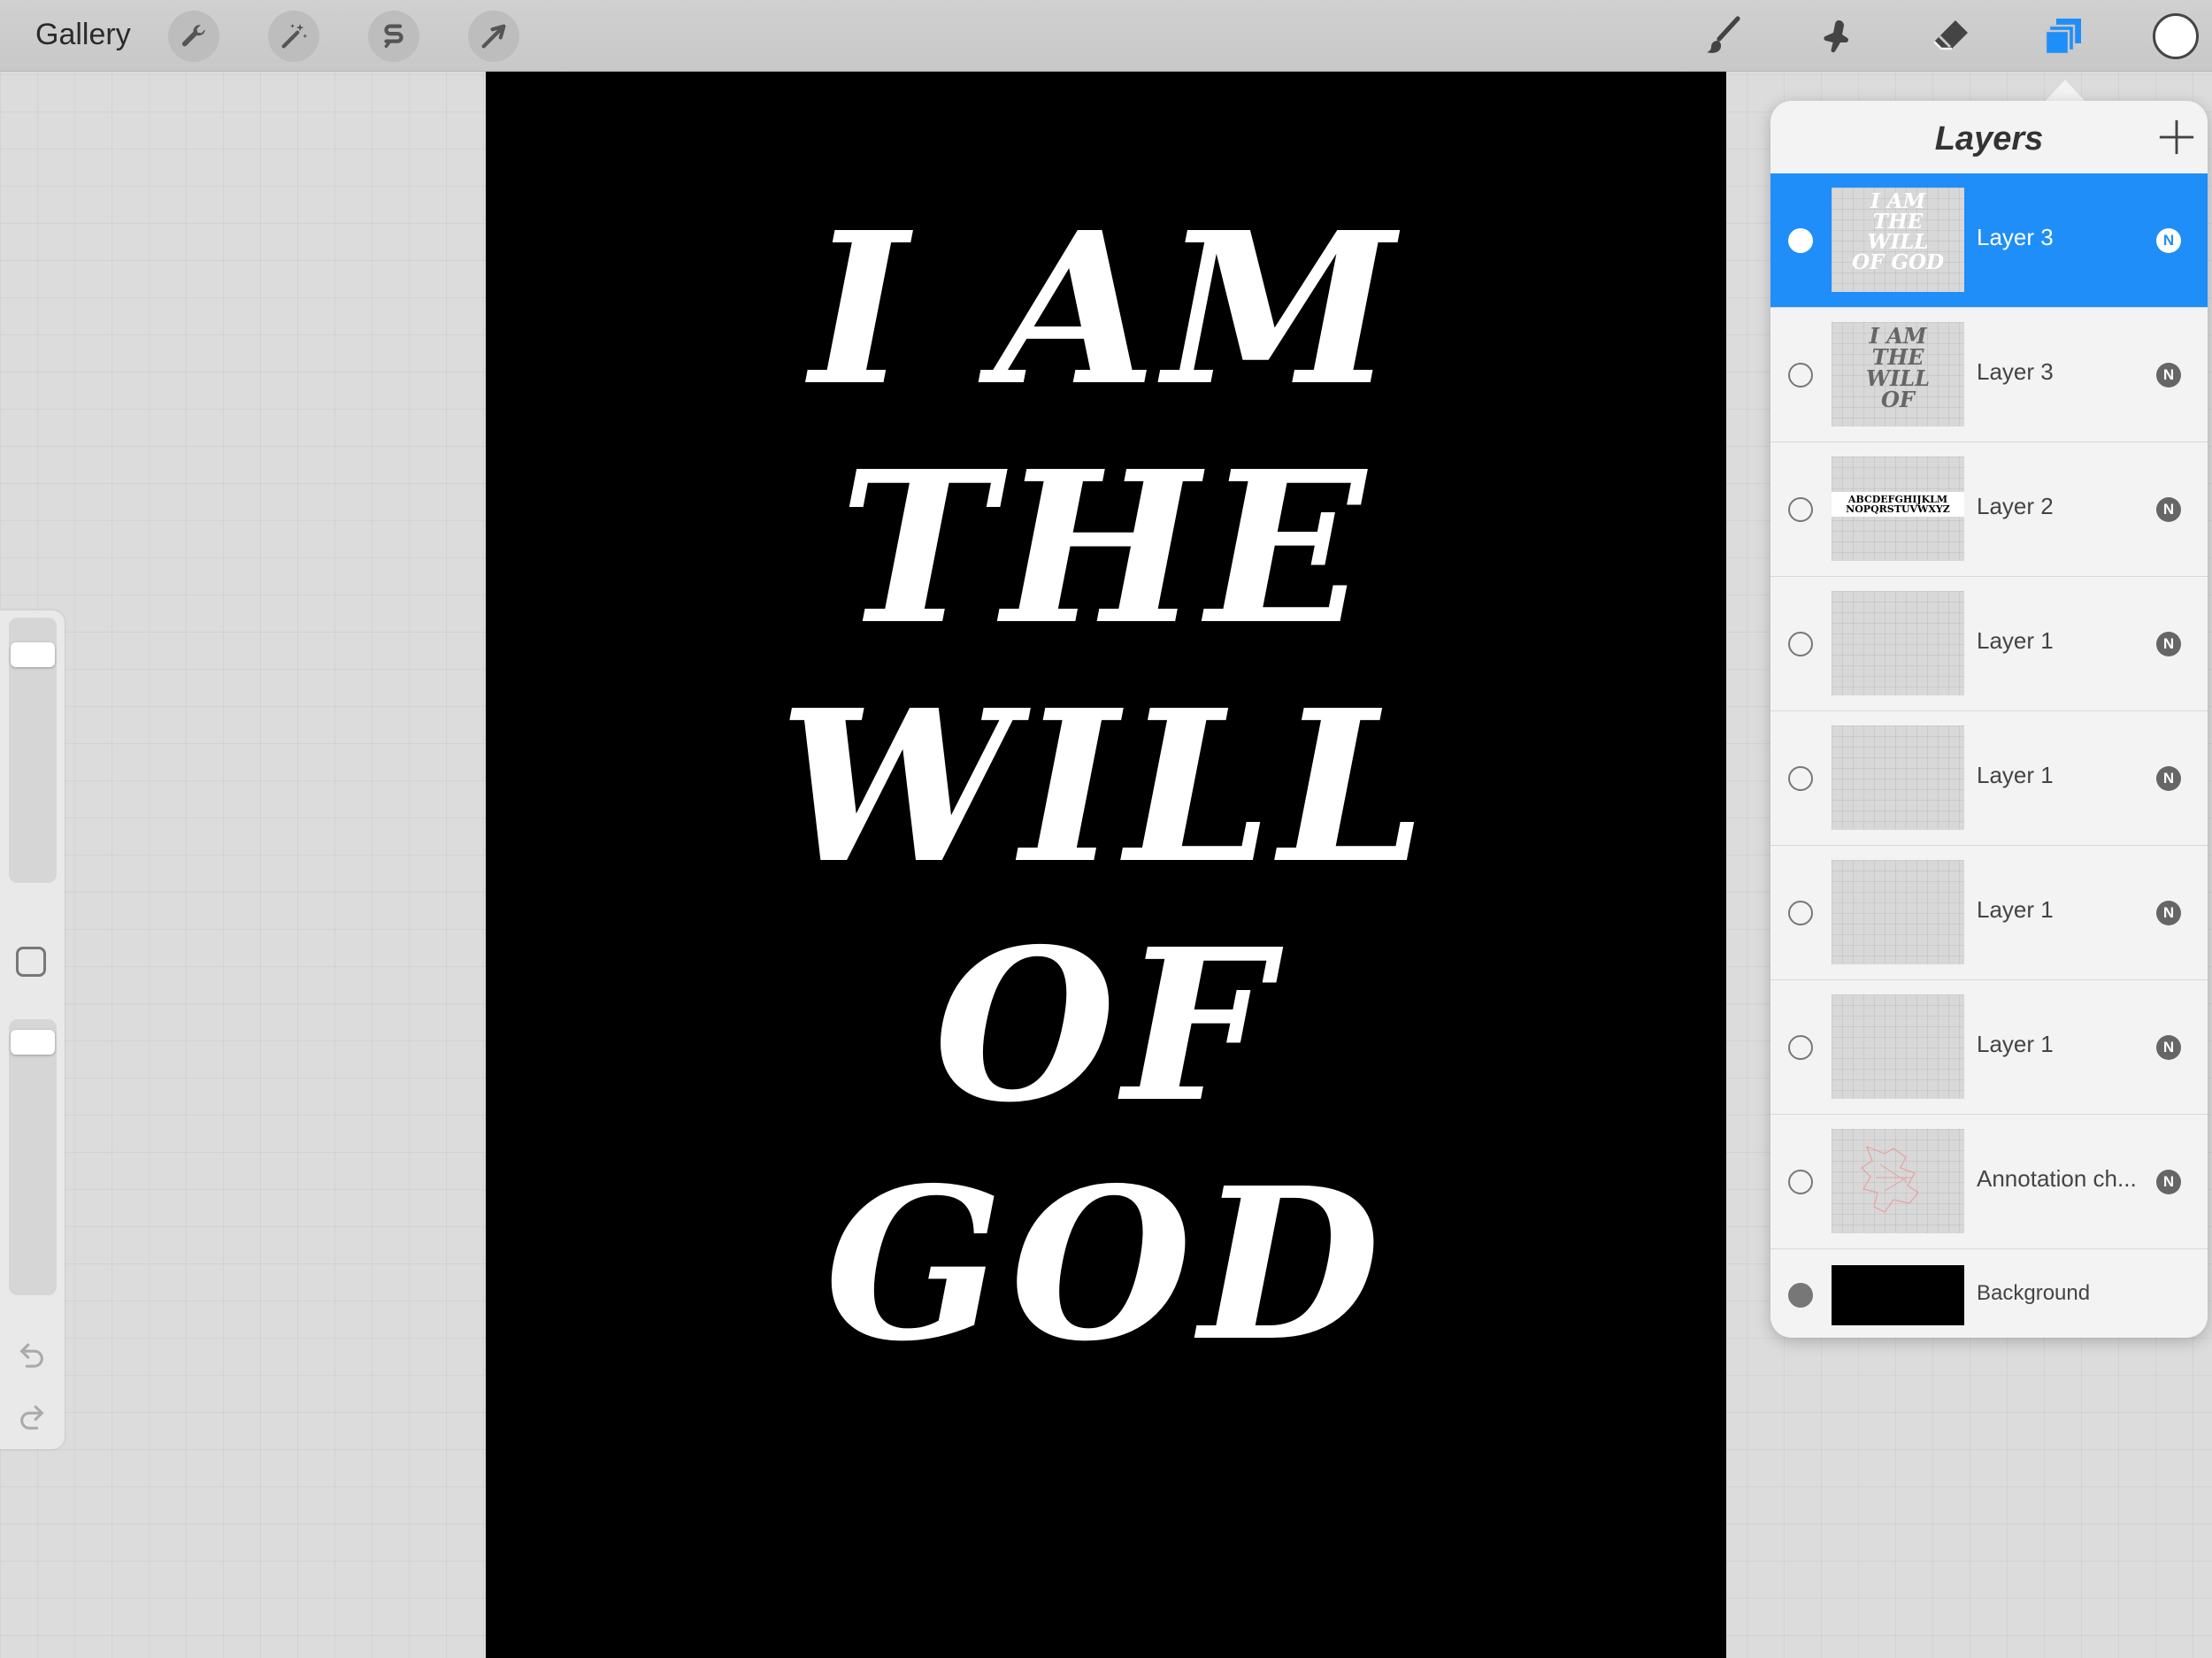  What do you see at coordinates (1106, 787) in the screenshot?
I see `canvas-text-line: WILL` at bounding box center [1106, 787].